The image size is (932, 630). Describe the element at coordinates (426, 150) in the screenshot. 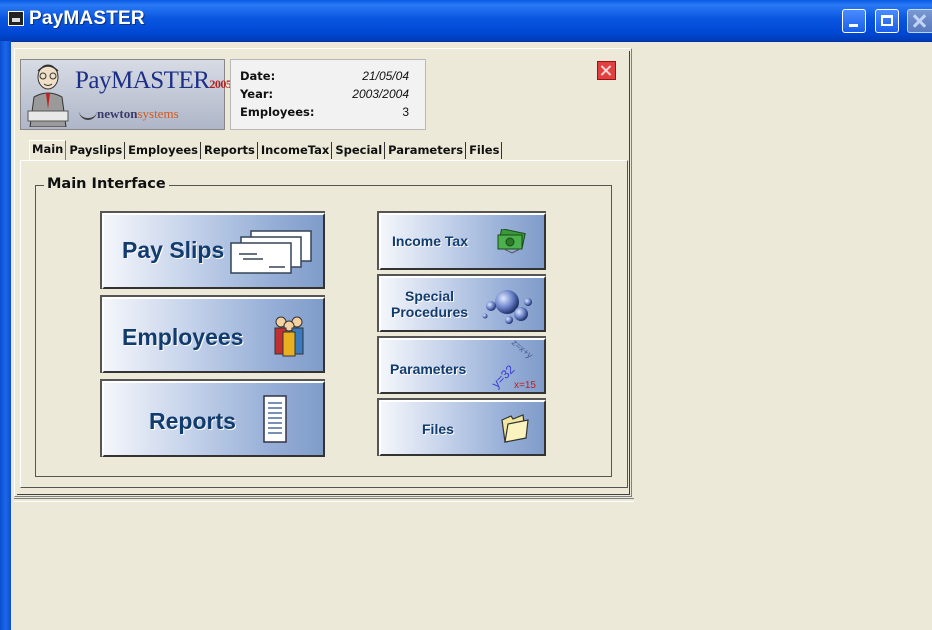

I see `tab-parameters: Parameters` at that location.